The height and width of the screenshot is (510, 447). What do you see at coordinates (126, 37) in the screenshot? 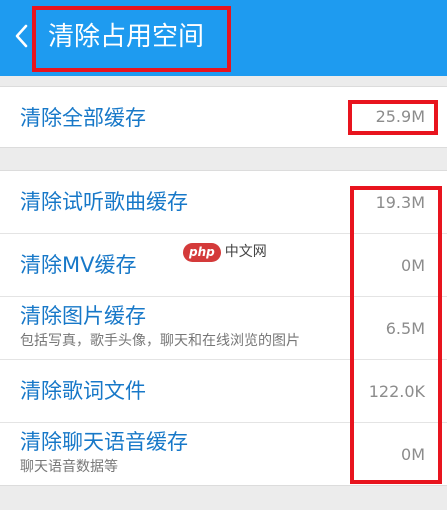
I see `page-title: 清除占用空间` at bounding box center [126, 37].